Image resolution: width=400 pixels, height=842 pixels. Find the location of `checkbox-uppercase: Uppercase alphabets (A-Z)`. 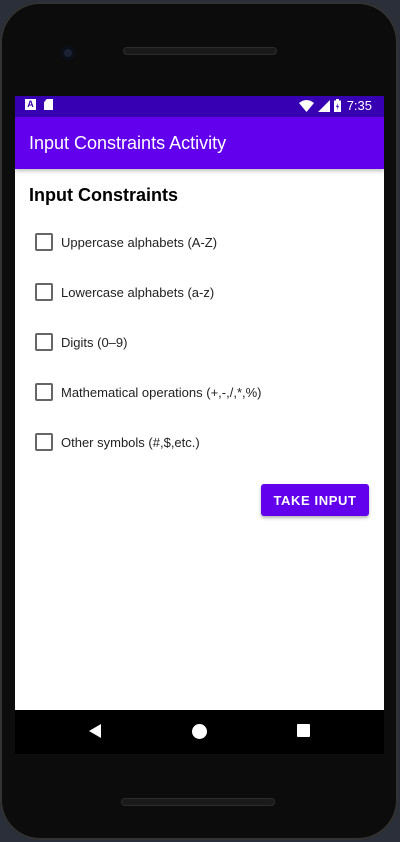

checkbox-uppercase: Uppercase alphabets (A-Z) is located at coordinates (126, 242).